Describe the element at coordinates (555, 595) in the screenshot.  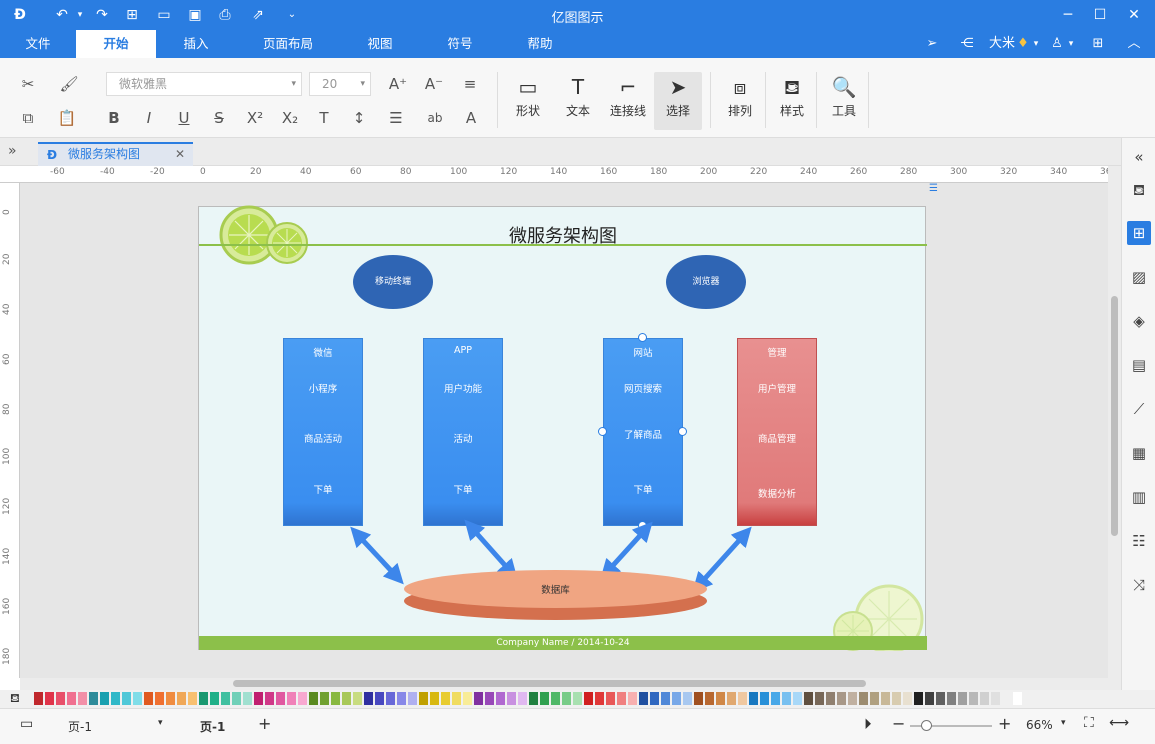
I see `database-shape: 数据库` at that location.